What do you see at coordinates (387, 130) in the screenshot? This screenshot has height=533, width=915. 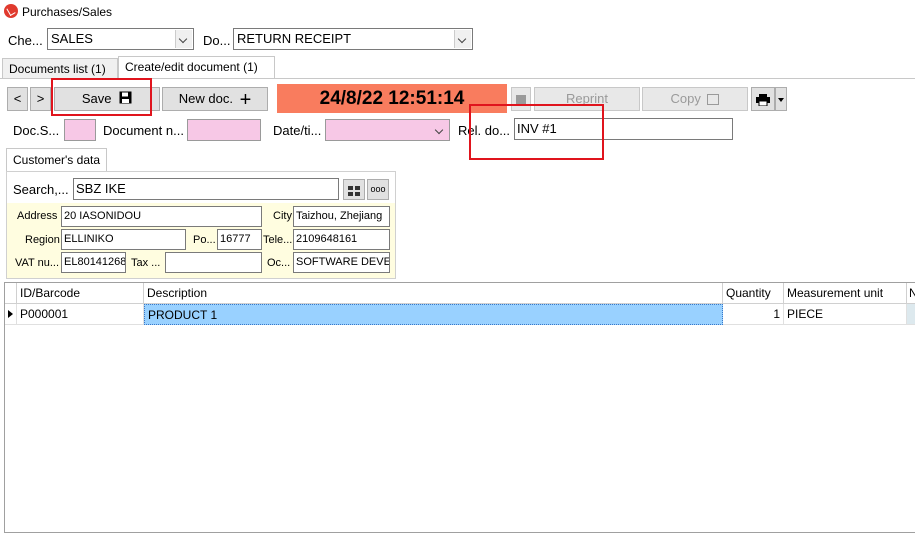 I see `datetime-picker` at bounding box center [387, 130].